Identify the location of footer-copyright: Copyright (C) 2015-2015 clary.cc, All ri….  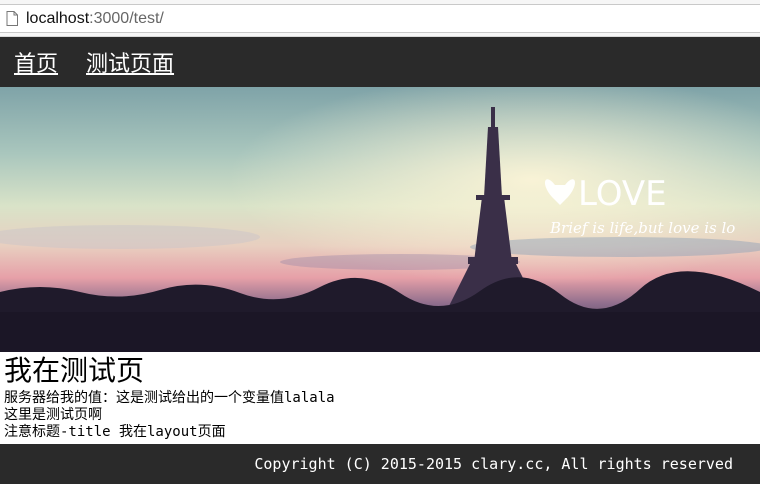
(493, 464).